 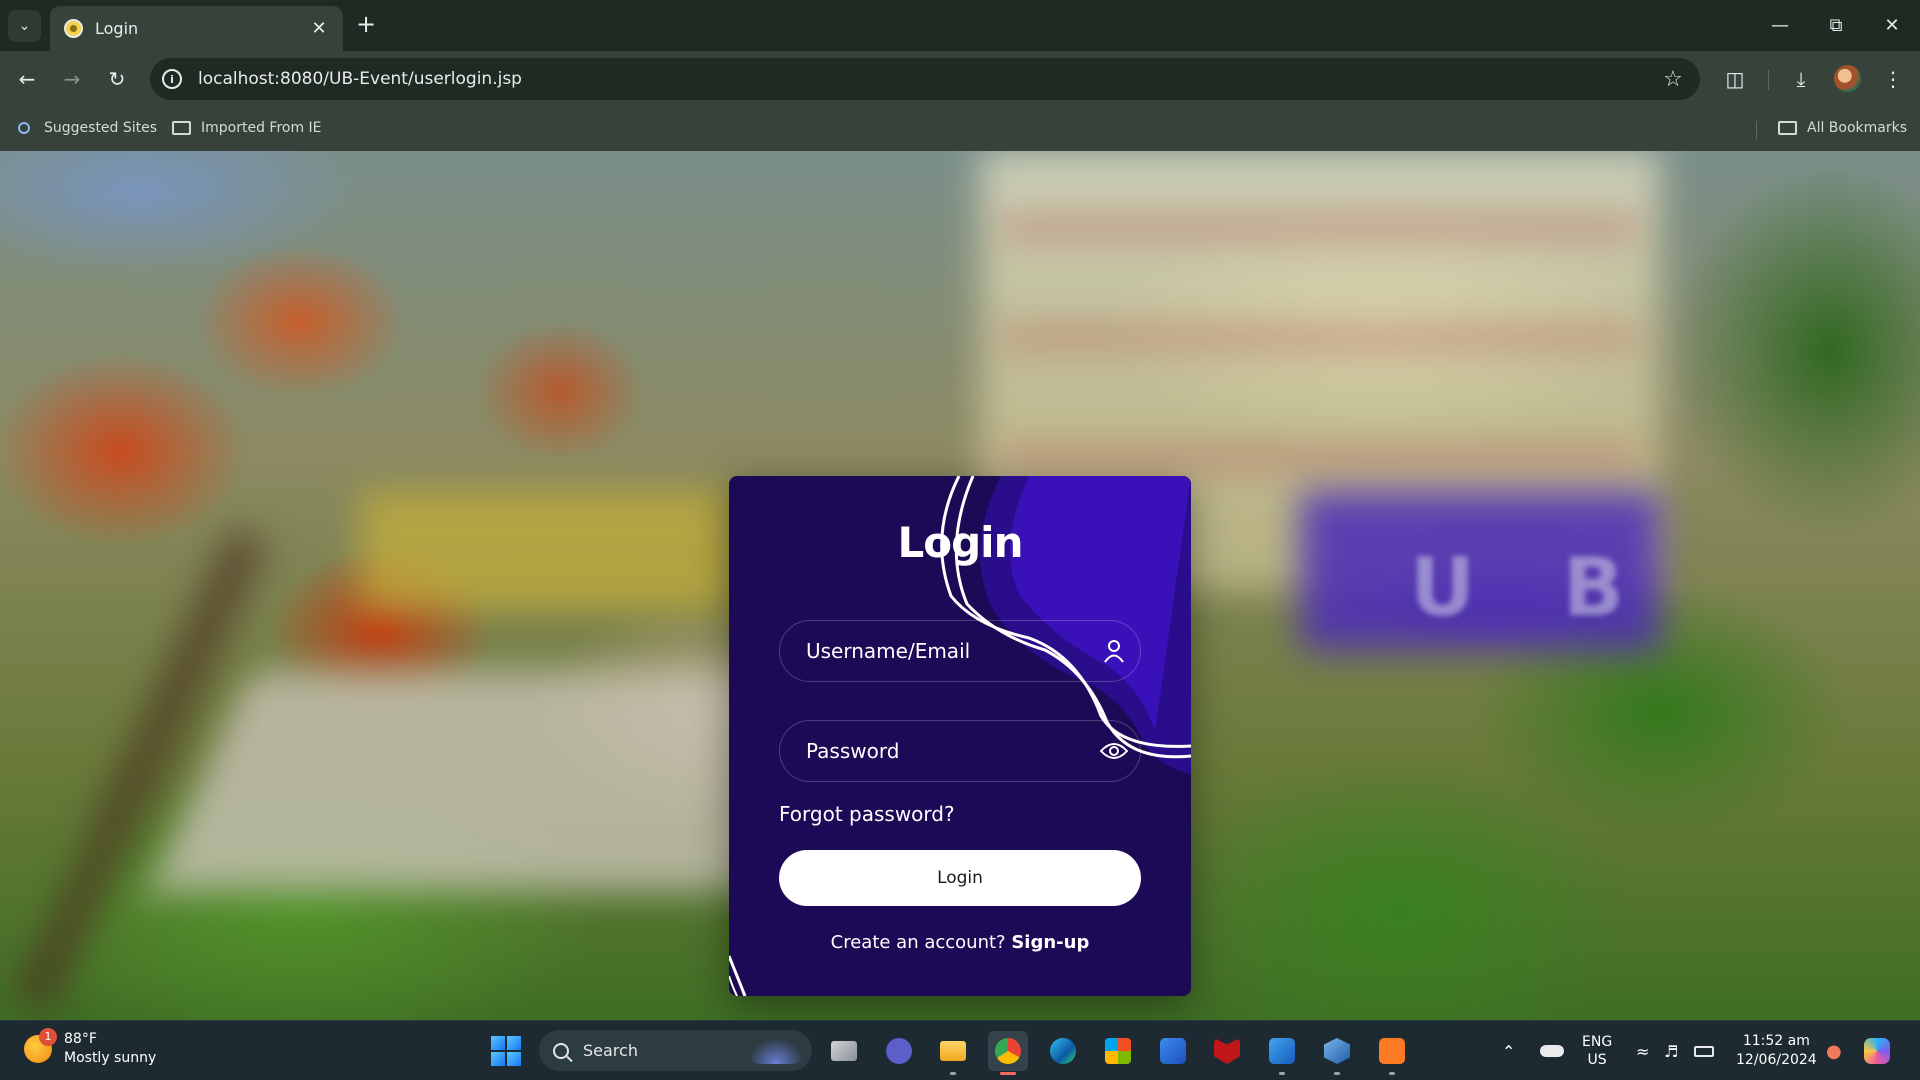 I want to click on tab-login: Login ✕, so click(x=196, y=28).